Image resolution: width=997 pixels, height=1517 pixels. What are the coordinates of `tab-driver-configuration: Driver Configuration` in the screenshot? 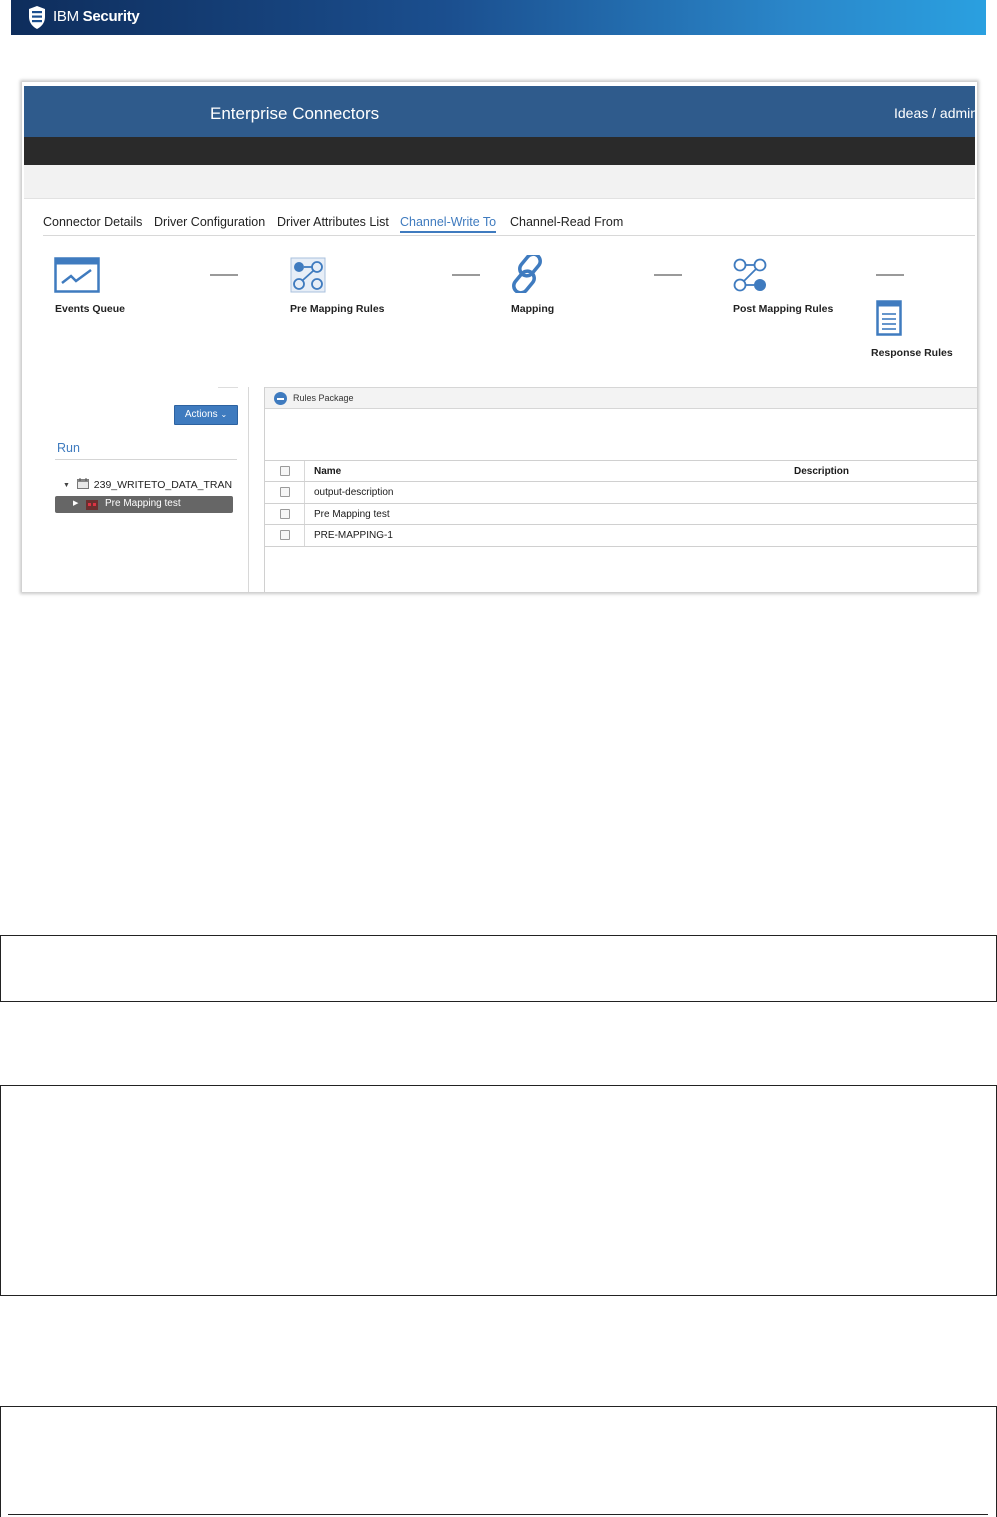 It's located at (209, 222).